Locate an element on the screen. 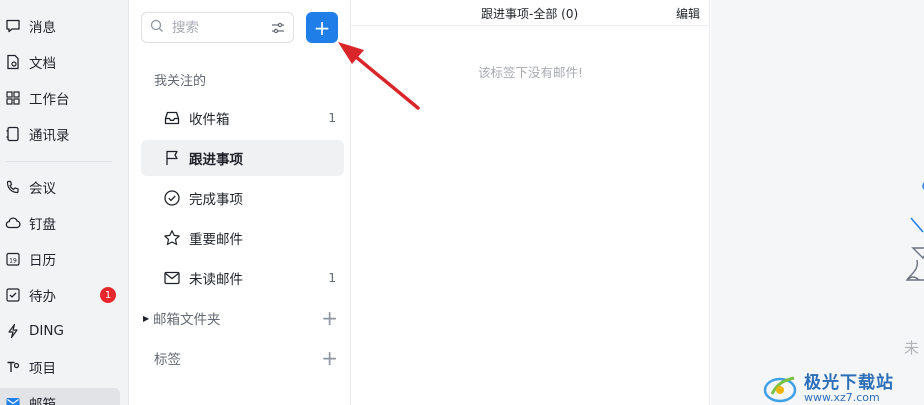 Image resolution: width=924 pixels, height=405 pixels. list-title: 跟进事项-全部 (0) is located at coordinates (530, 14).